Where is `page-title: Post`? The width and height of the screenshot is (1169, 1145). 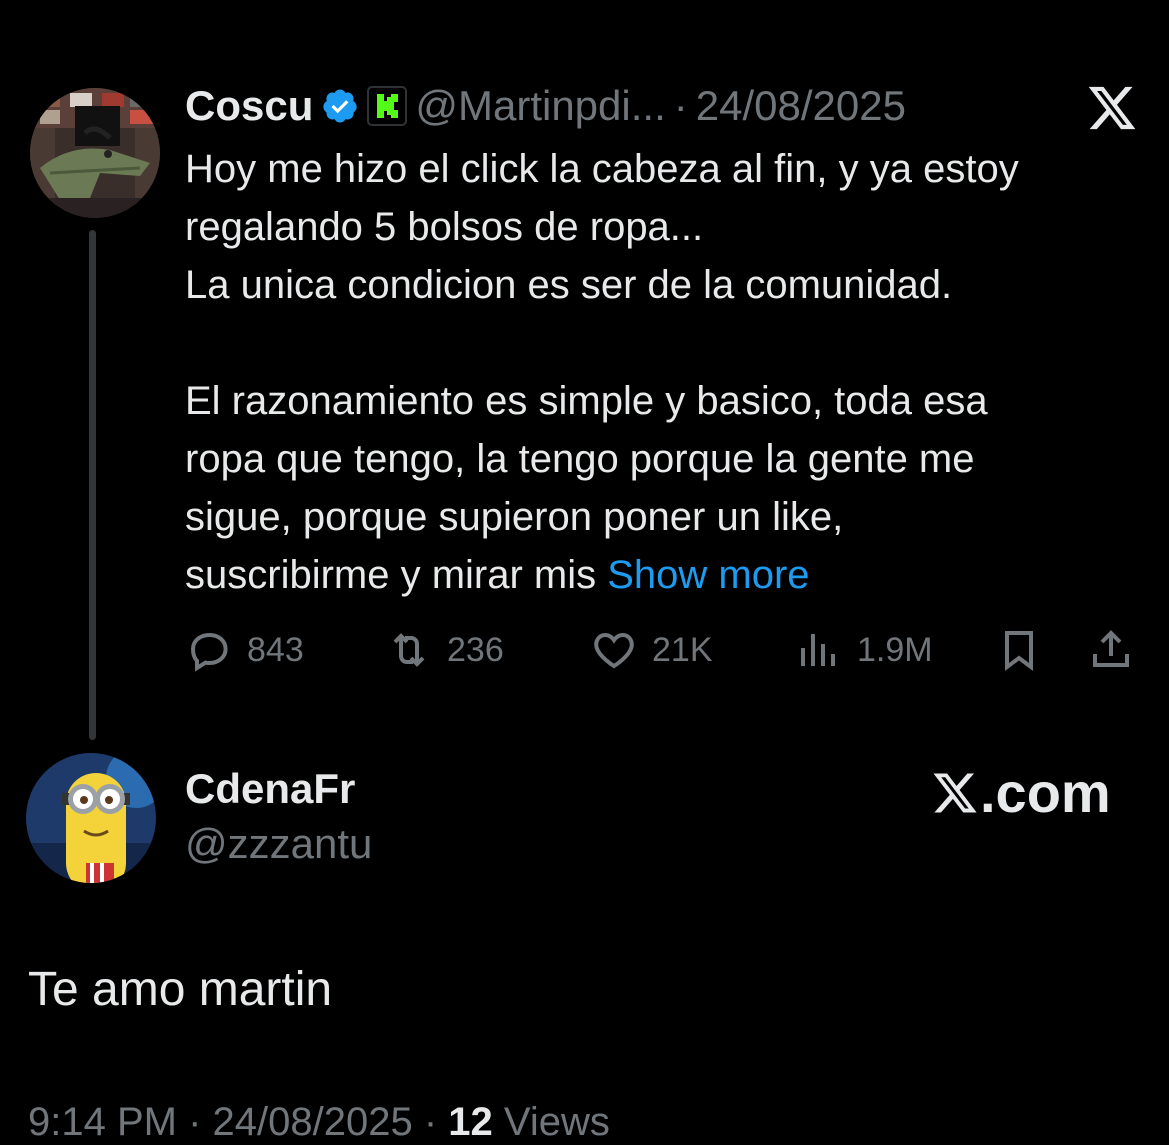
page-title: Post is located at coordinates (584, 5).